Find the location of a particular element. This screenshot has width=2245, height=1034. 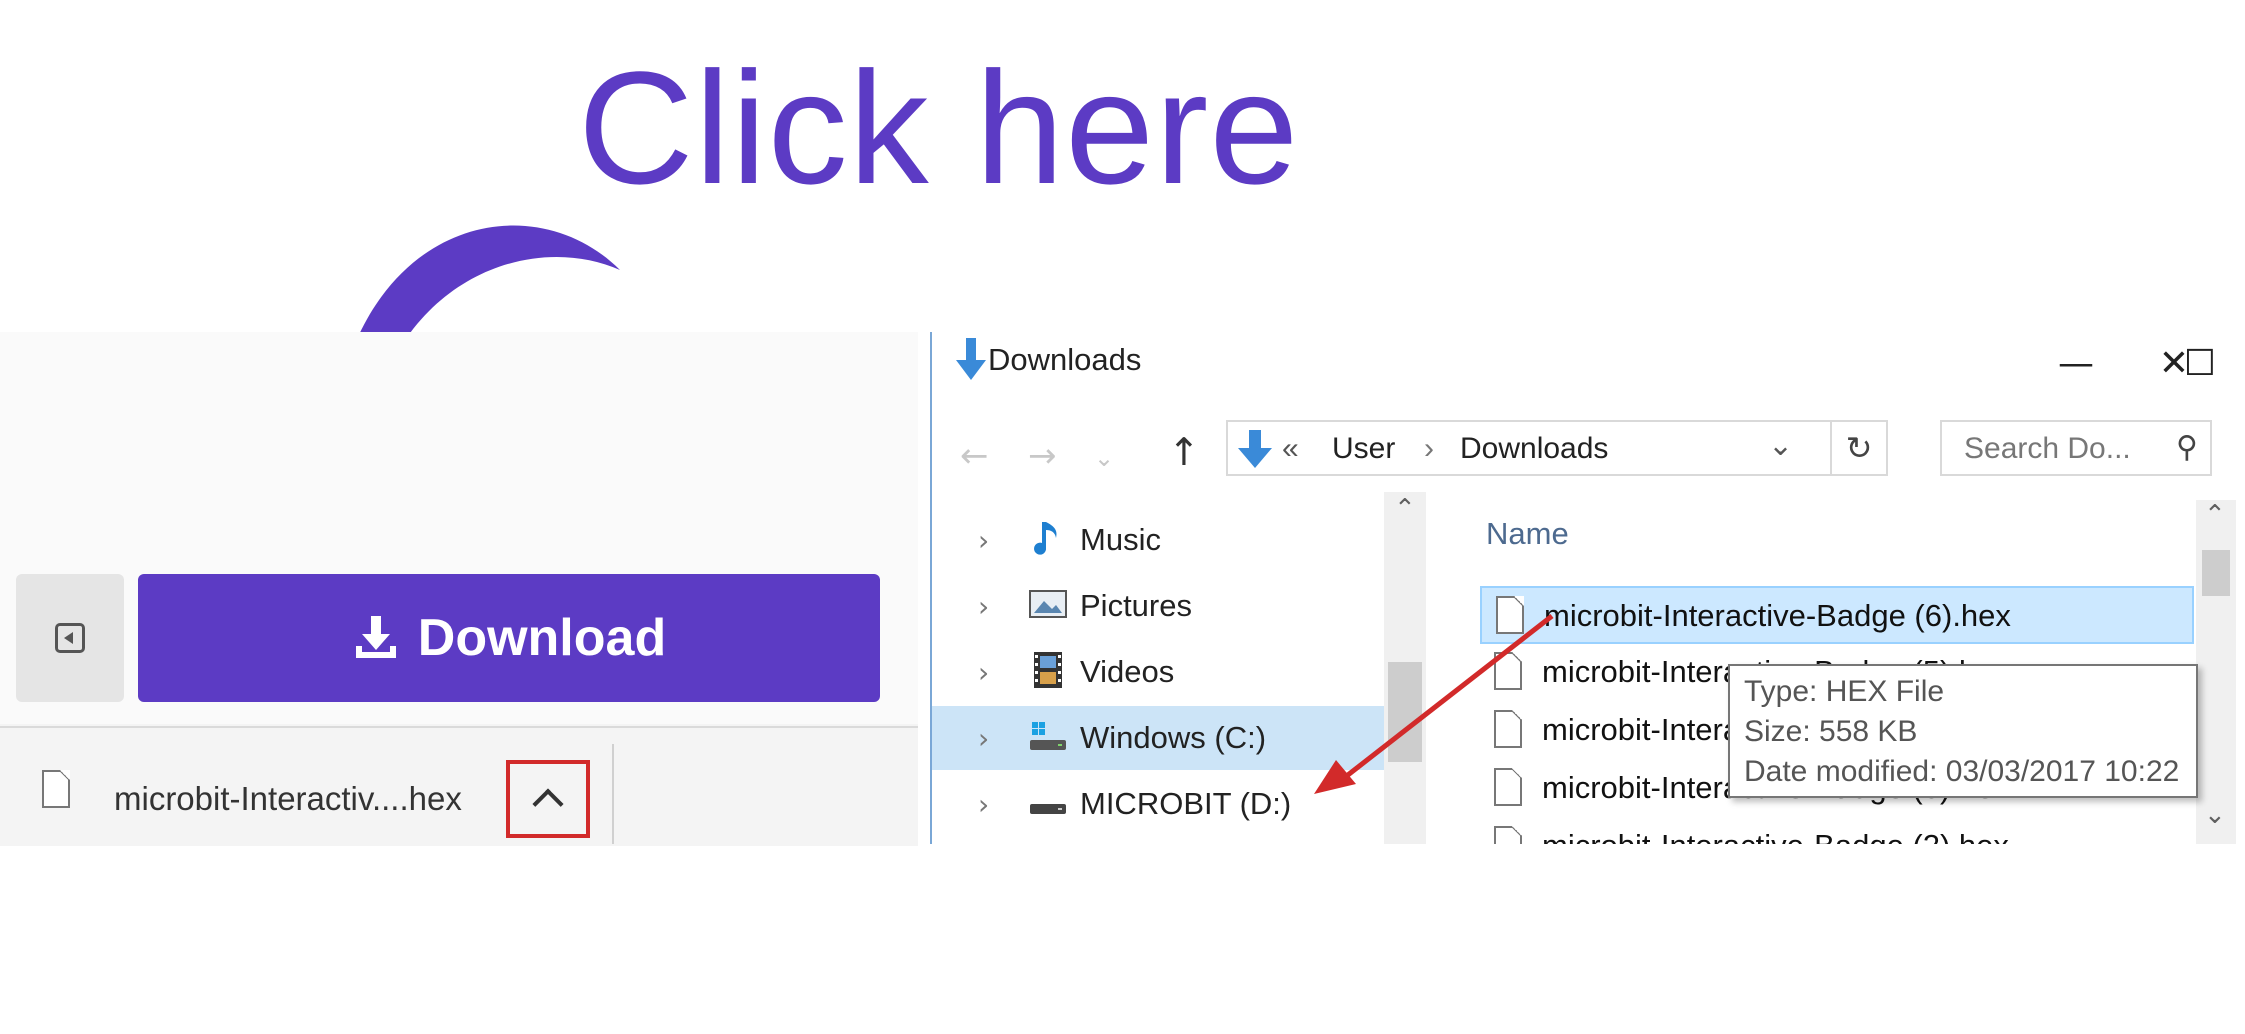

back-button: ← is located at coordinates (974, 456).